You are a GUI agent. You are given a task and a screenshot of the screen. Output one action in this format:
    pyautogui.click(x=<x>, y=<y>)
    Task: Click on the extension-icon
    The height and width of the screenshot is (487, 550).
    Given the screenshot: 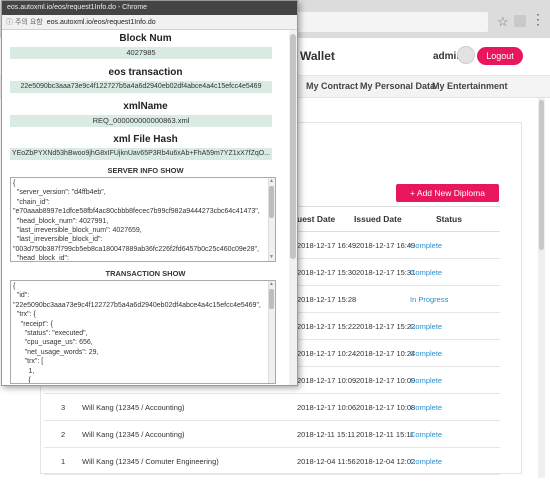 What is the action you would take?
    pyautogui.click(x=520, y=21)
    